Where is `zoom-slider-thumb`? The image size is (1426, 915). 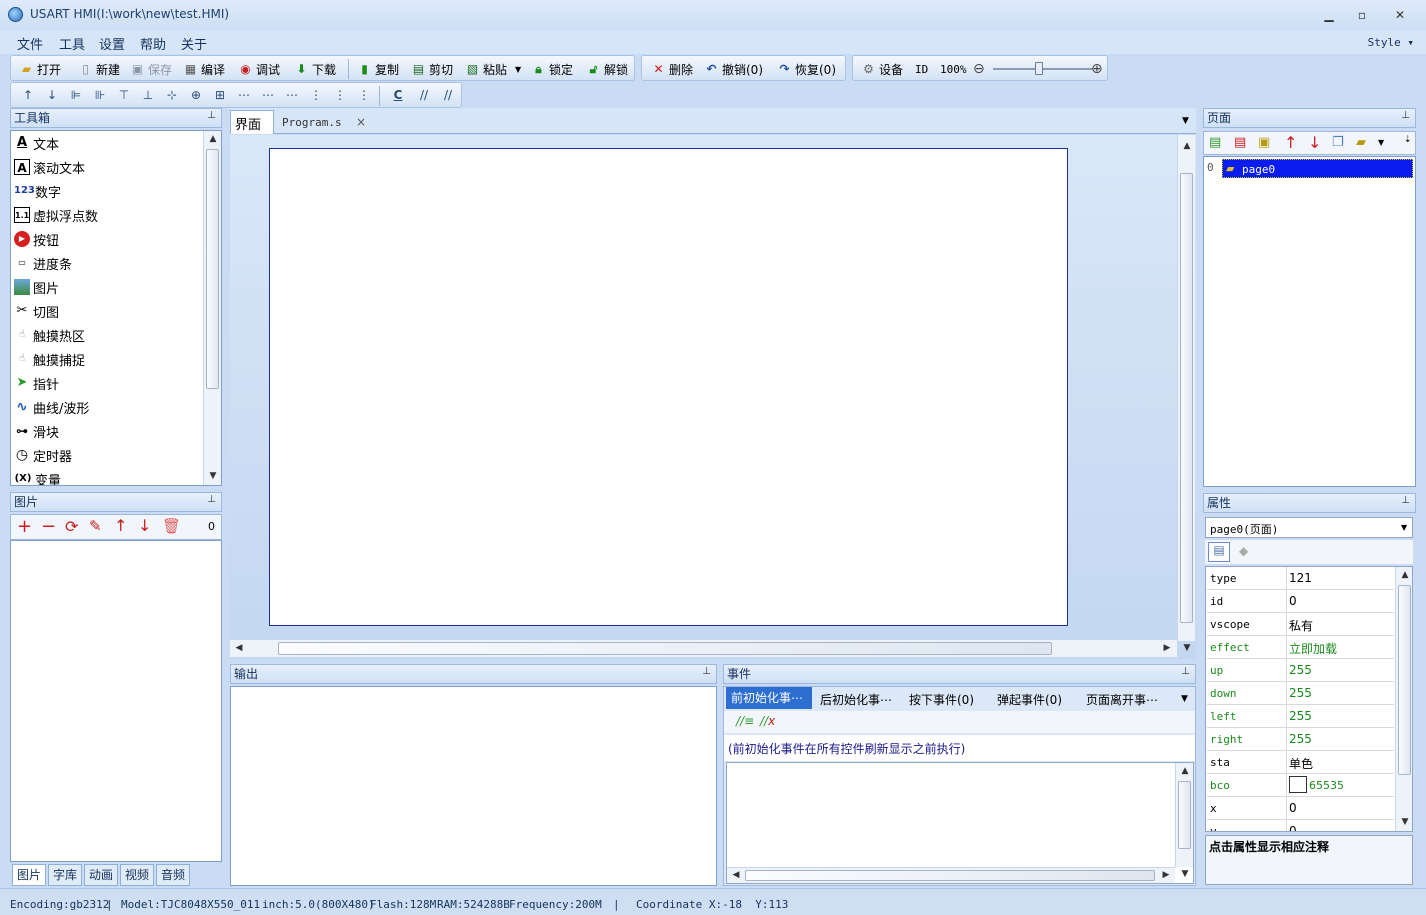 zoom-slider-thumb is located at coordinates (1039, 68).